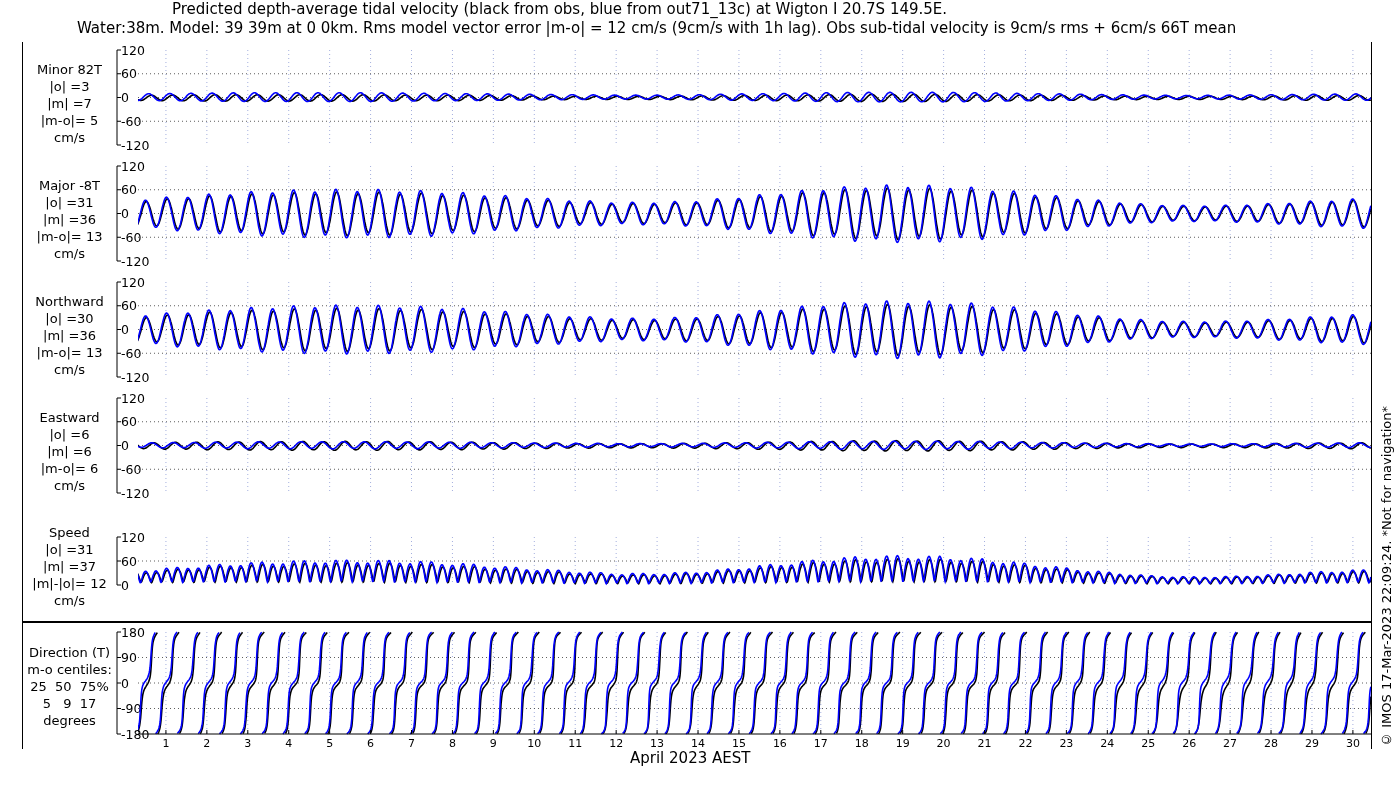  Describe the element at coordinates (738, 743) in the screenshot. I see `axis-tick-label: 15` at that location.